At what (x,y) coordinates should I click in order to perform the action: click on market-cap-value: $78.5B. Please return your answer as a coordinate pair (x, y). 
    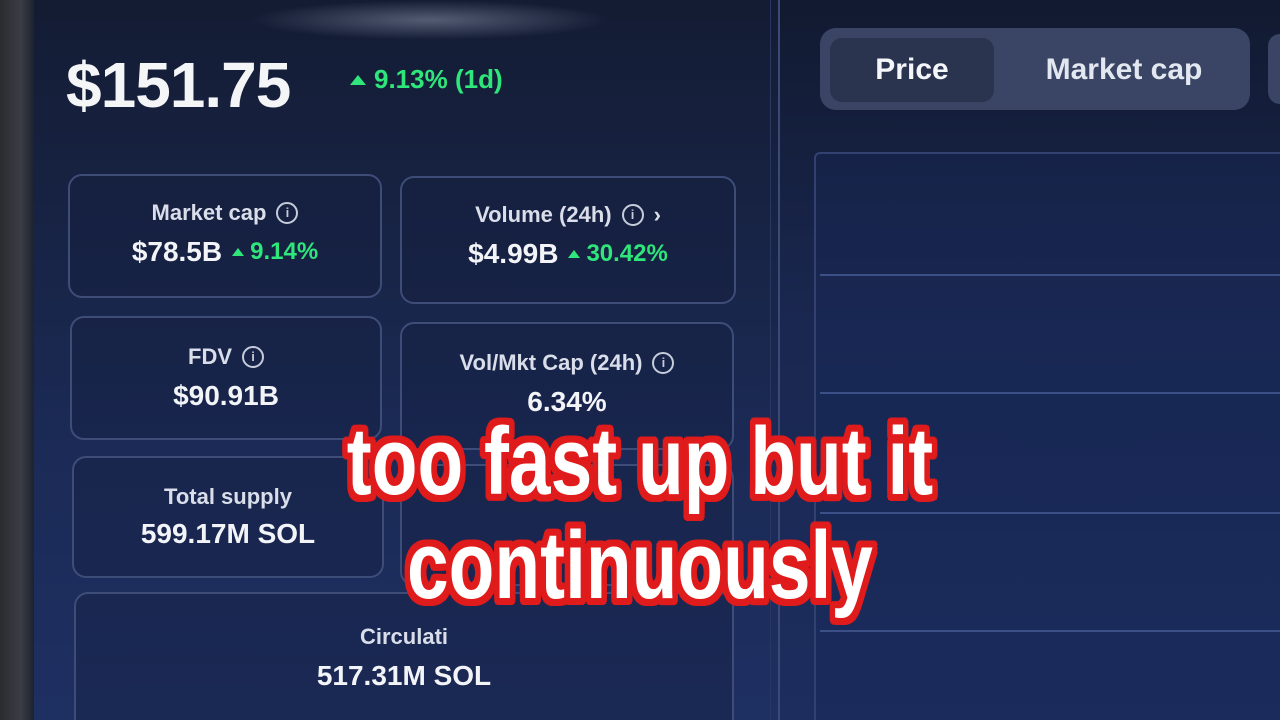
    Looking at the image, I should click on (177, 251).